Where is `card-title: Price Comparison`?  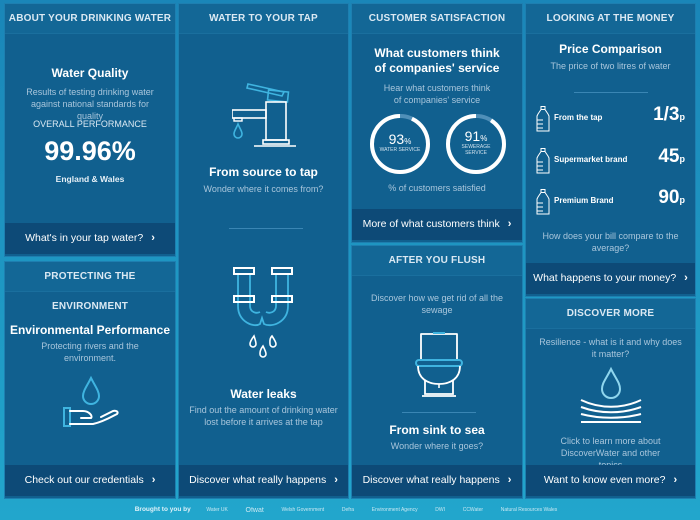 card-title: Price Comparison is located at coordinates (610, 49).